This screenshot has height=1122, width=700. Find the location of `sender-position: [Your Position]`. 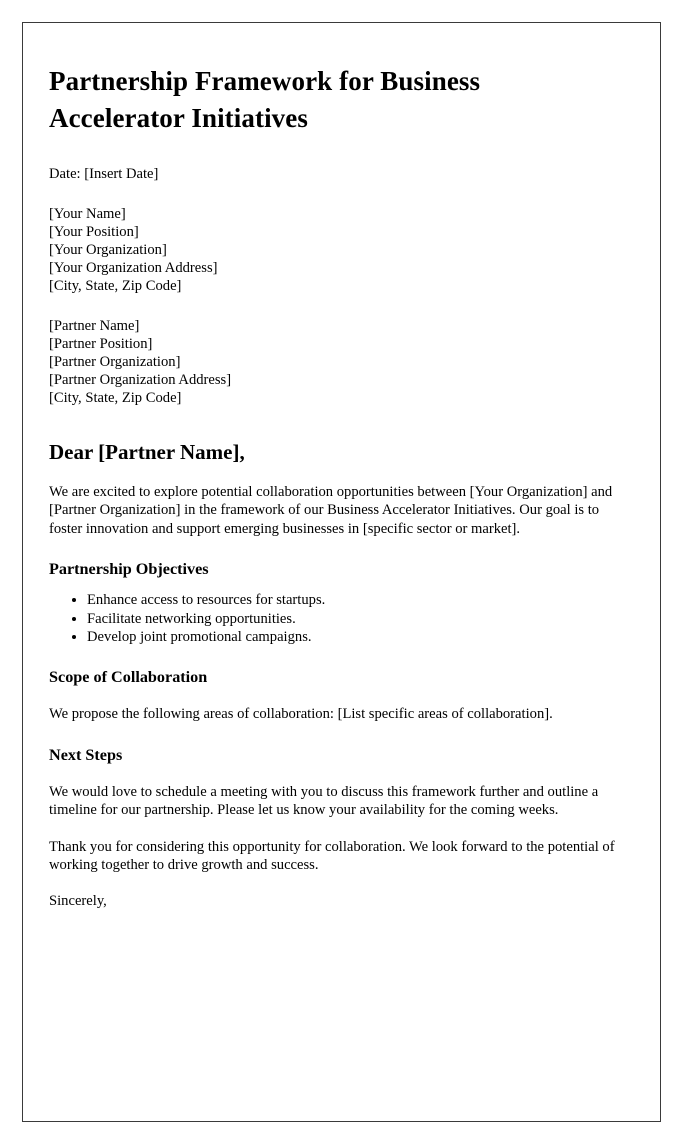

sender-position: [Your Position] is located at coordinates (94, 232).